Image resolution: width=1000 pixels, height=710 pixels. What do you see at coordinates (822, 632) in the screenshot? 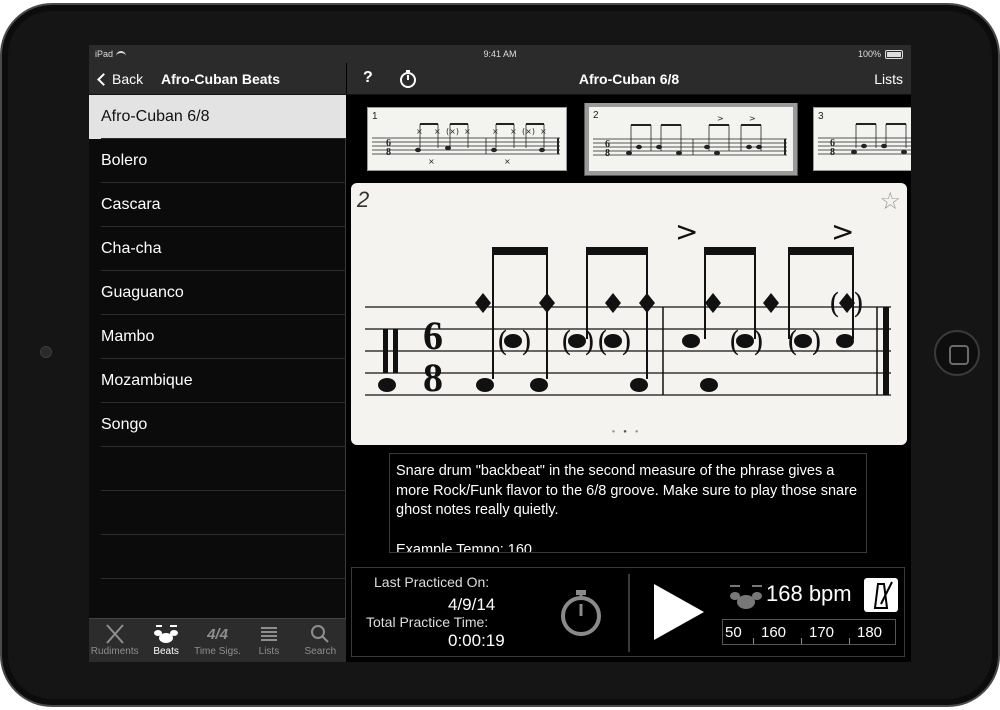
I see `tempo-tick: 170` at bounding box center [822, 632].